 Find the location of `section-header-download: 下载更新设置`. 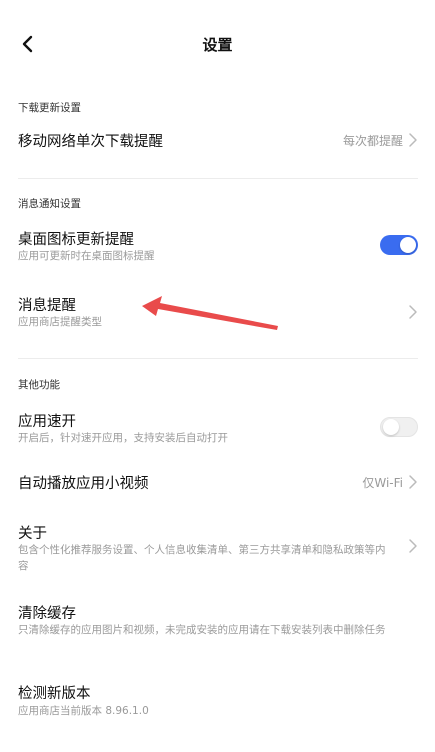

section-header-download: 下载更新设置 is located at coordinates (49, 108).